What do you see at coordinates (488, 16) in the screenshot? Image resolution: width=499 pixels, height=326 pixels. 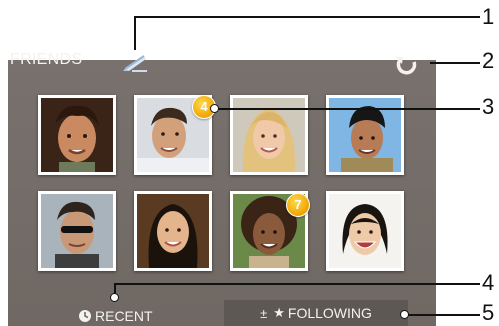 I see `callout-number-1: 1` at bounding box center [488, 16].